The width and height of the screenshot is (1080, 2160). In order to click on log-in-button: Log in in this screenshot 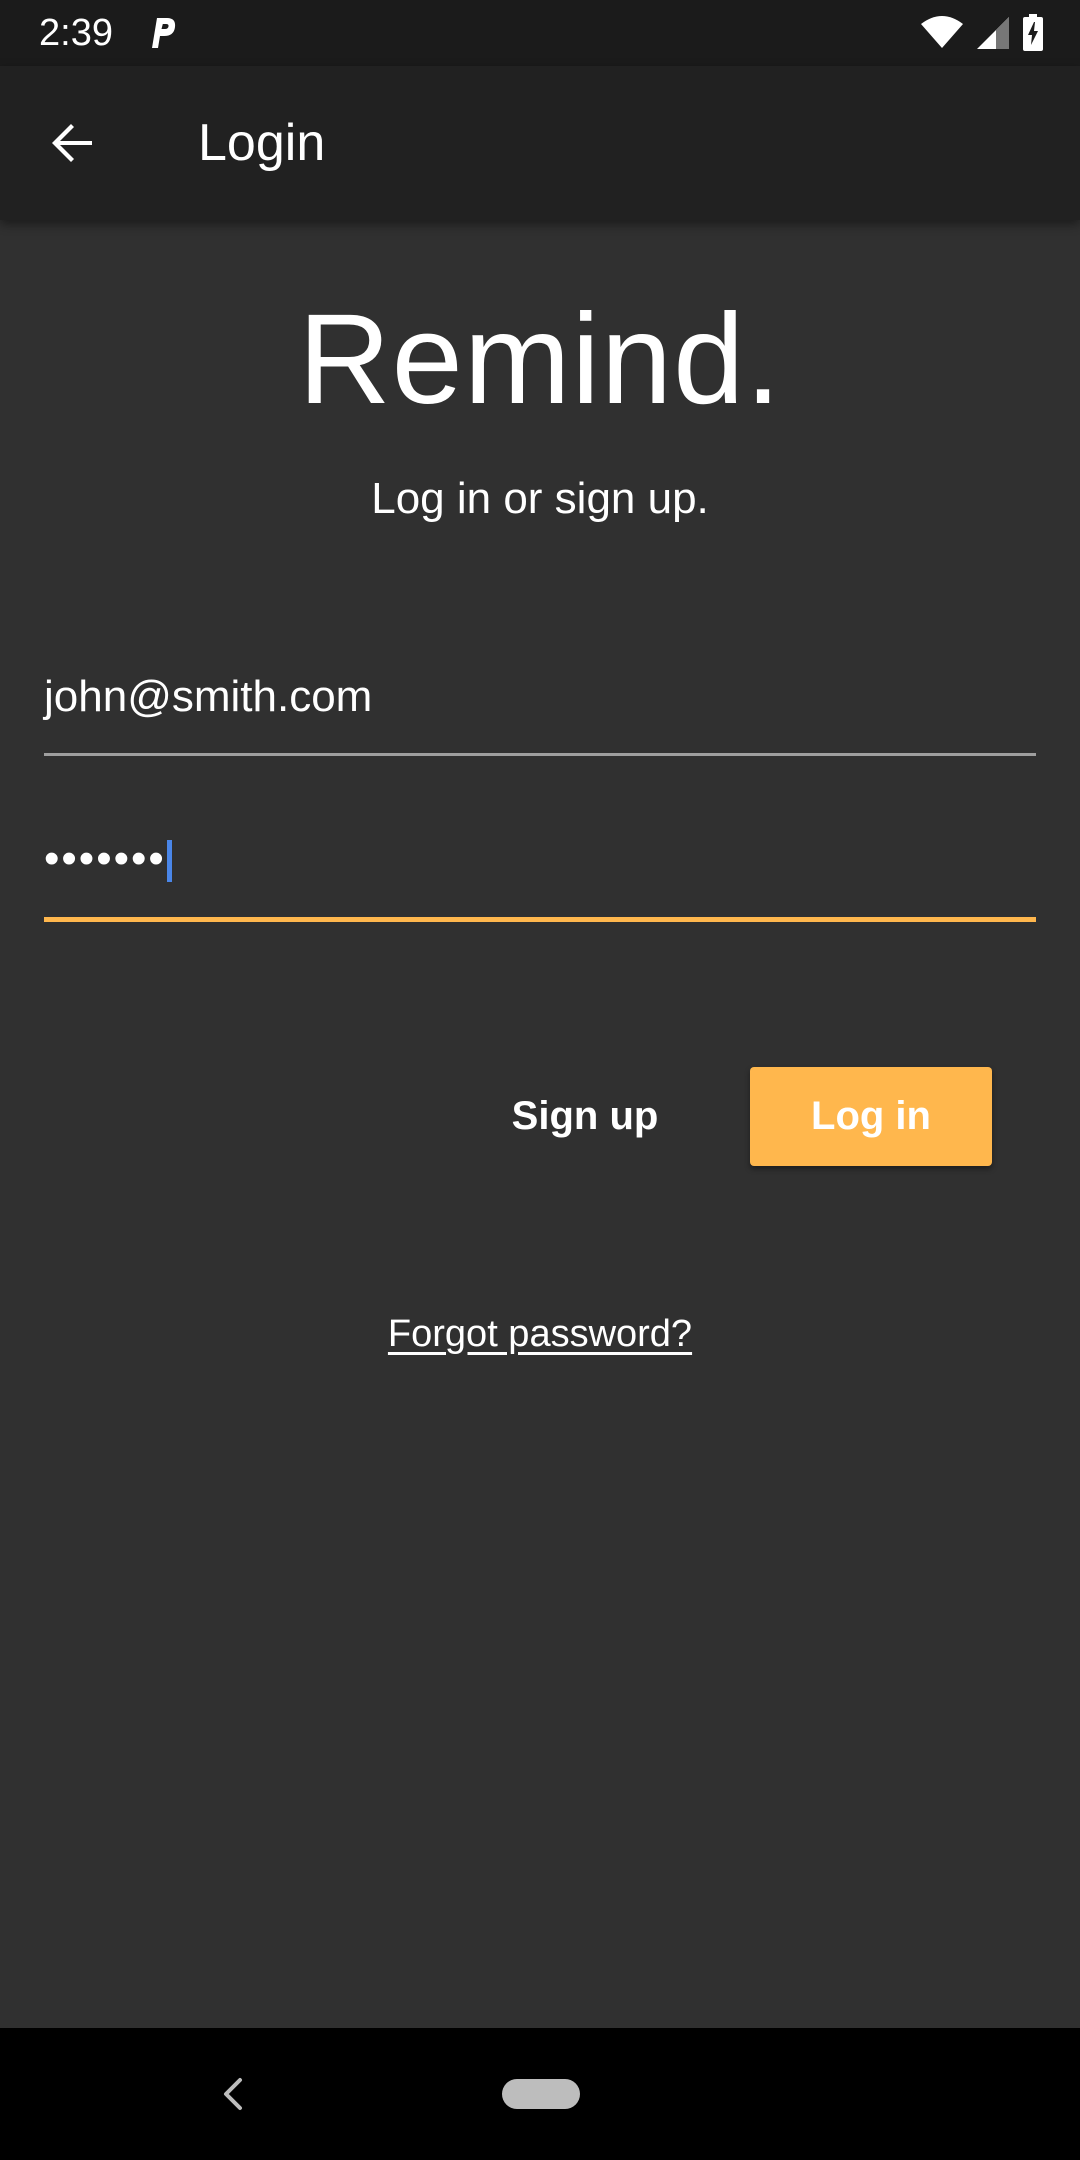, I will do `click(871, 1116)`.